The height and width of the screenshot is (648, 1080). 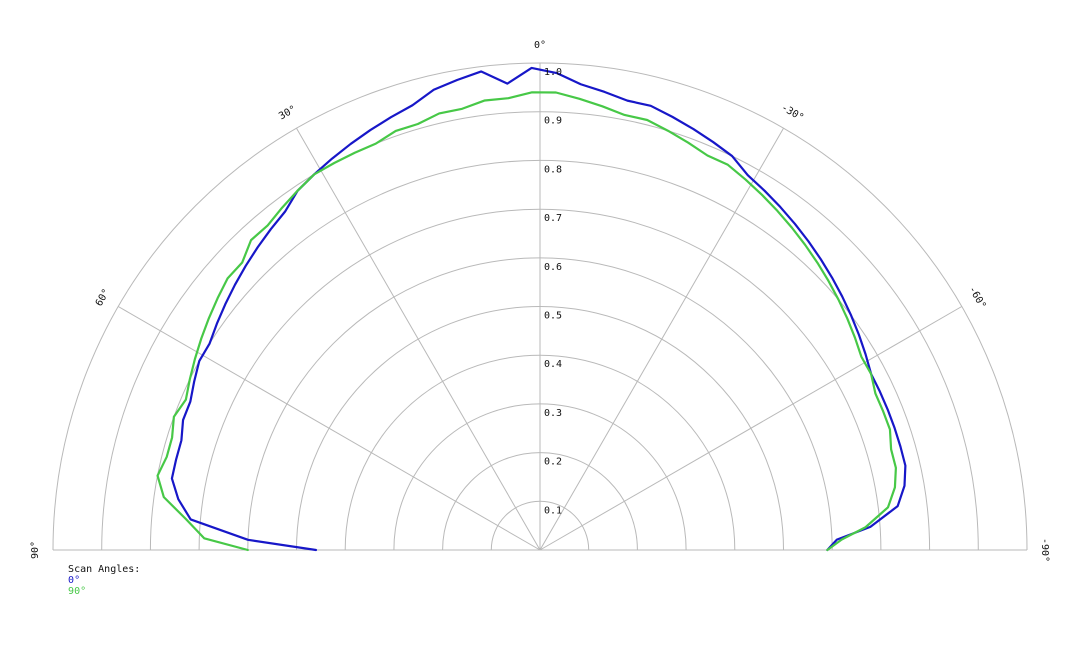 What do you see at coordinates (792, 113) in the screenshot?
I see `angle-tick-4: -30°` at bounding box center [792, 113].